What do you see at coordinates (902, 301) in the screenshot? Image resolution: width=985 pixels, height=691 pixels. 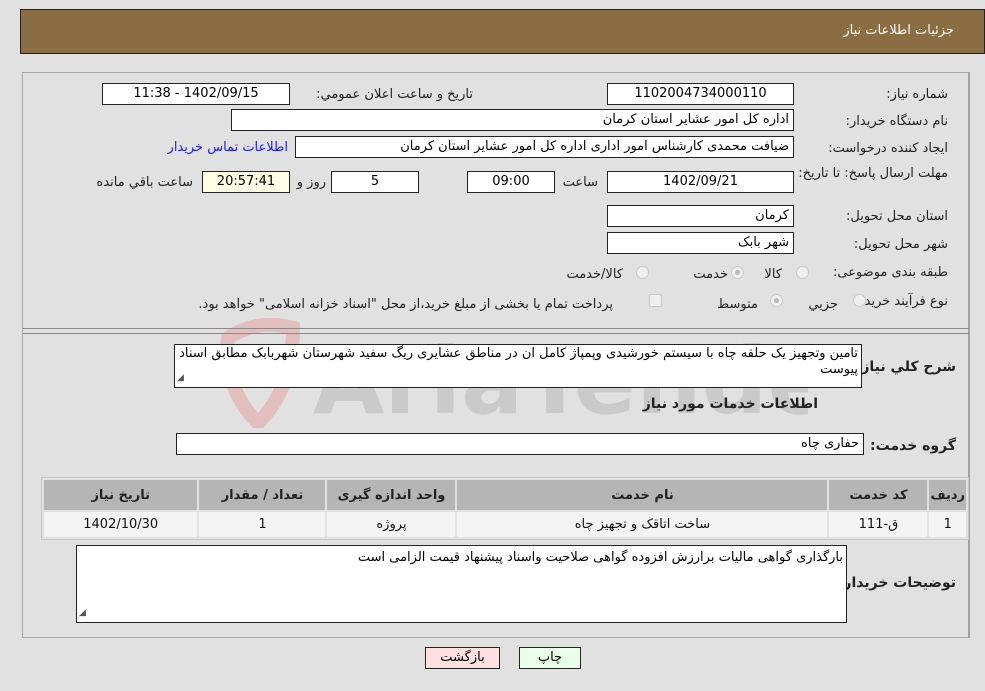 I see `process-type-label: نوع فرآیند خرید :` at bounding box center [902, 301].